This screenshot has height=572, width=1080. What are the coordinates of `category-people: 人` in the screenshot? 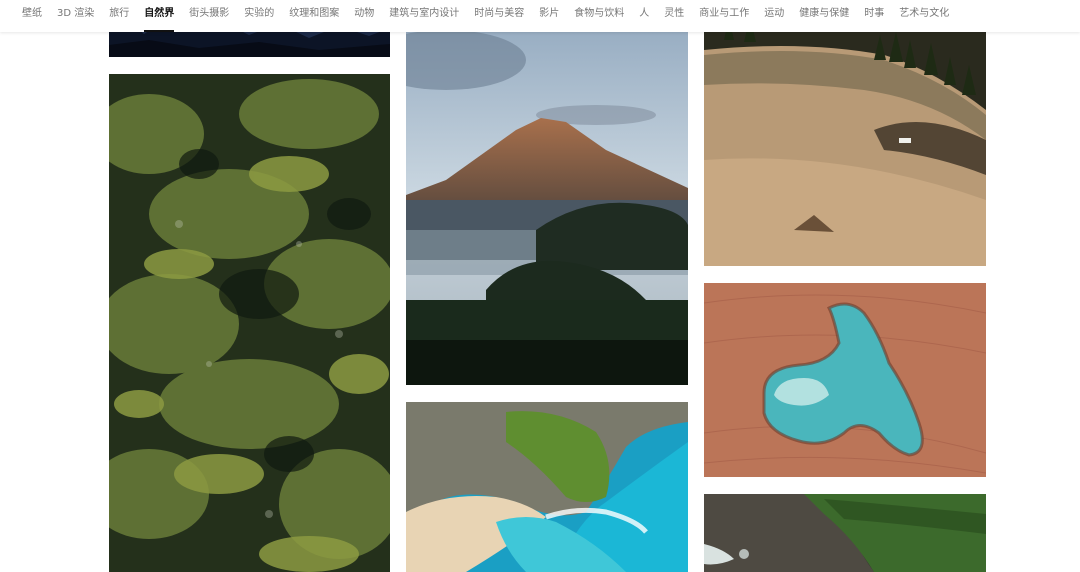 It's located at (644, 16).